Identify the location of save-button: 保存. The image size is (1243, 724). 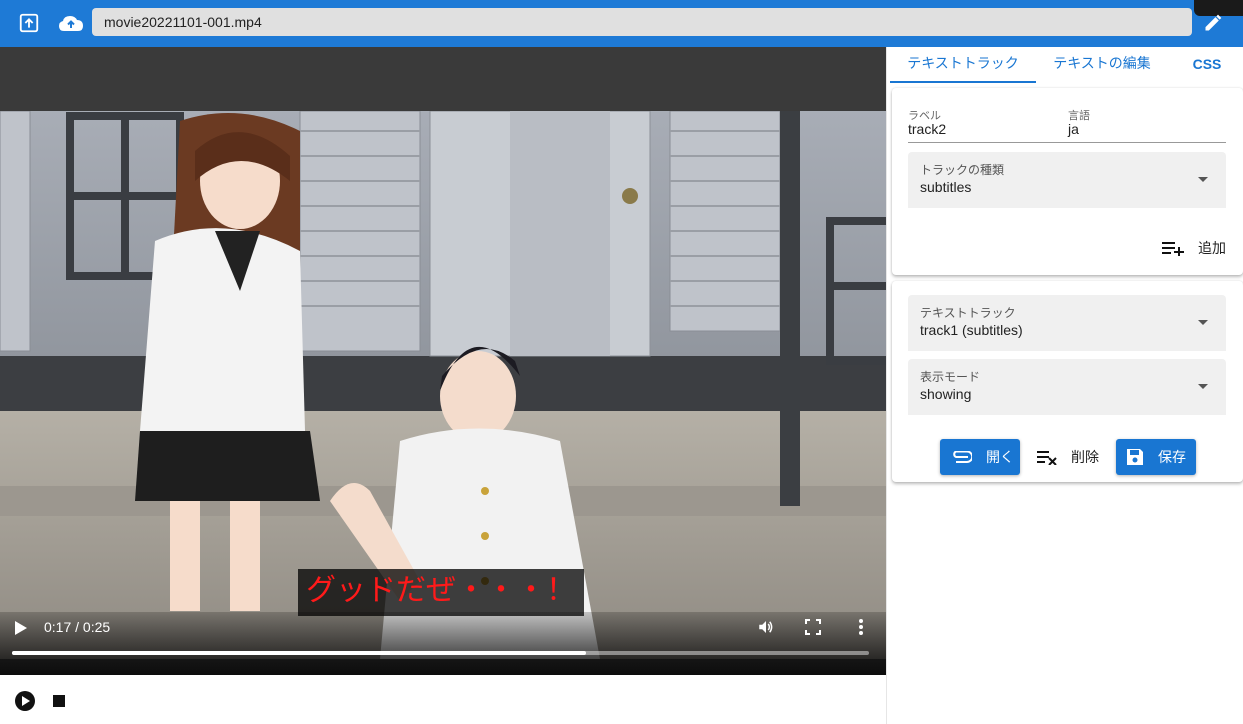
(1156, 457).